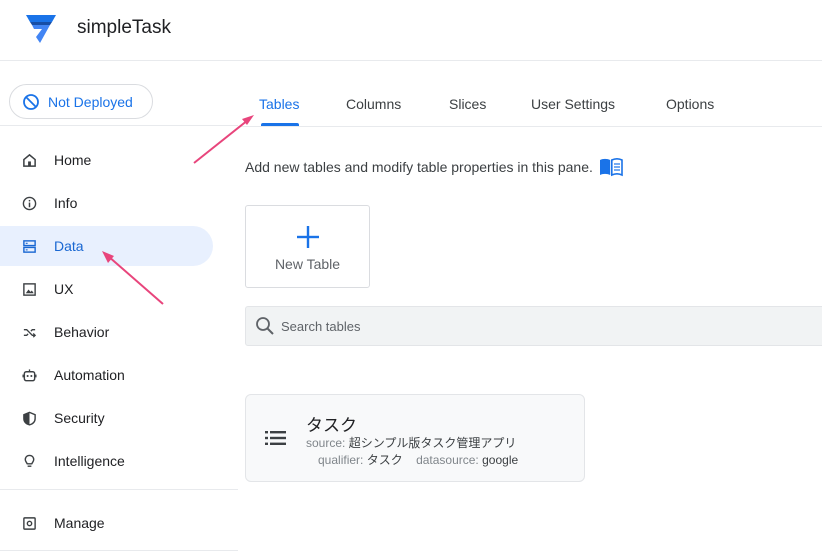 Image resolution: width=822 pixels, height=559 pixels. What do you see at coordinates (326, 443) in the screenshot?
I see `source-key: source:` at bounding box center [326, 443].